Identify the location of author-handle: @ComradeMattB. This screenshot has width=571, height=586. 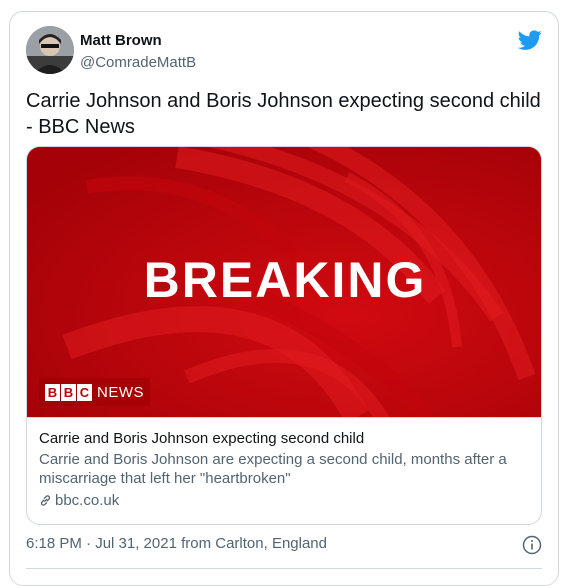
(138, 62).